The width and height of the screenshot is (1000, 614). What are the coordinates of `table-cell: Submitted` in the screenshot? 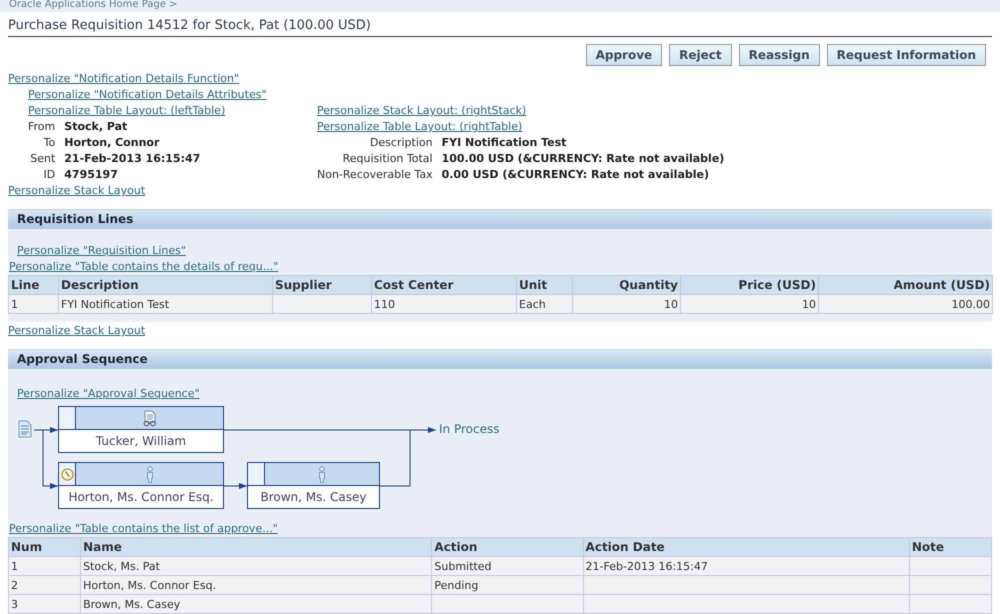 It's located at (508, 566).